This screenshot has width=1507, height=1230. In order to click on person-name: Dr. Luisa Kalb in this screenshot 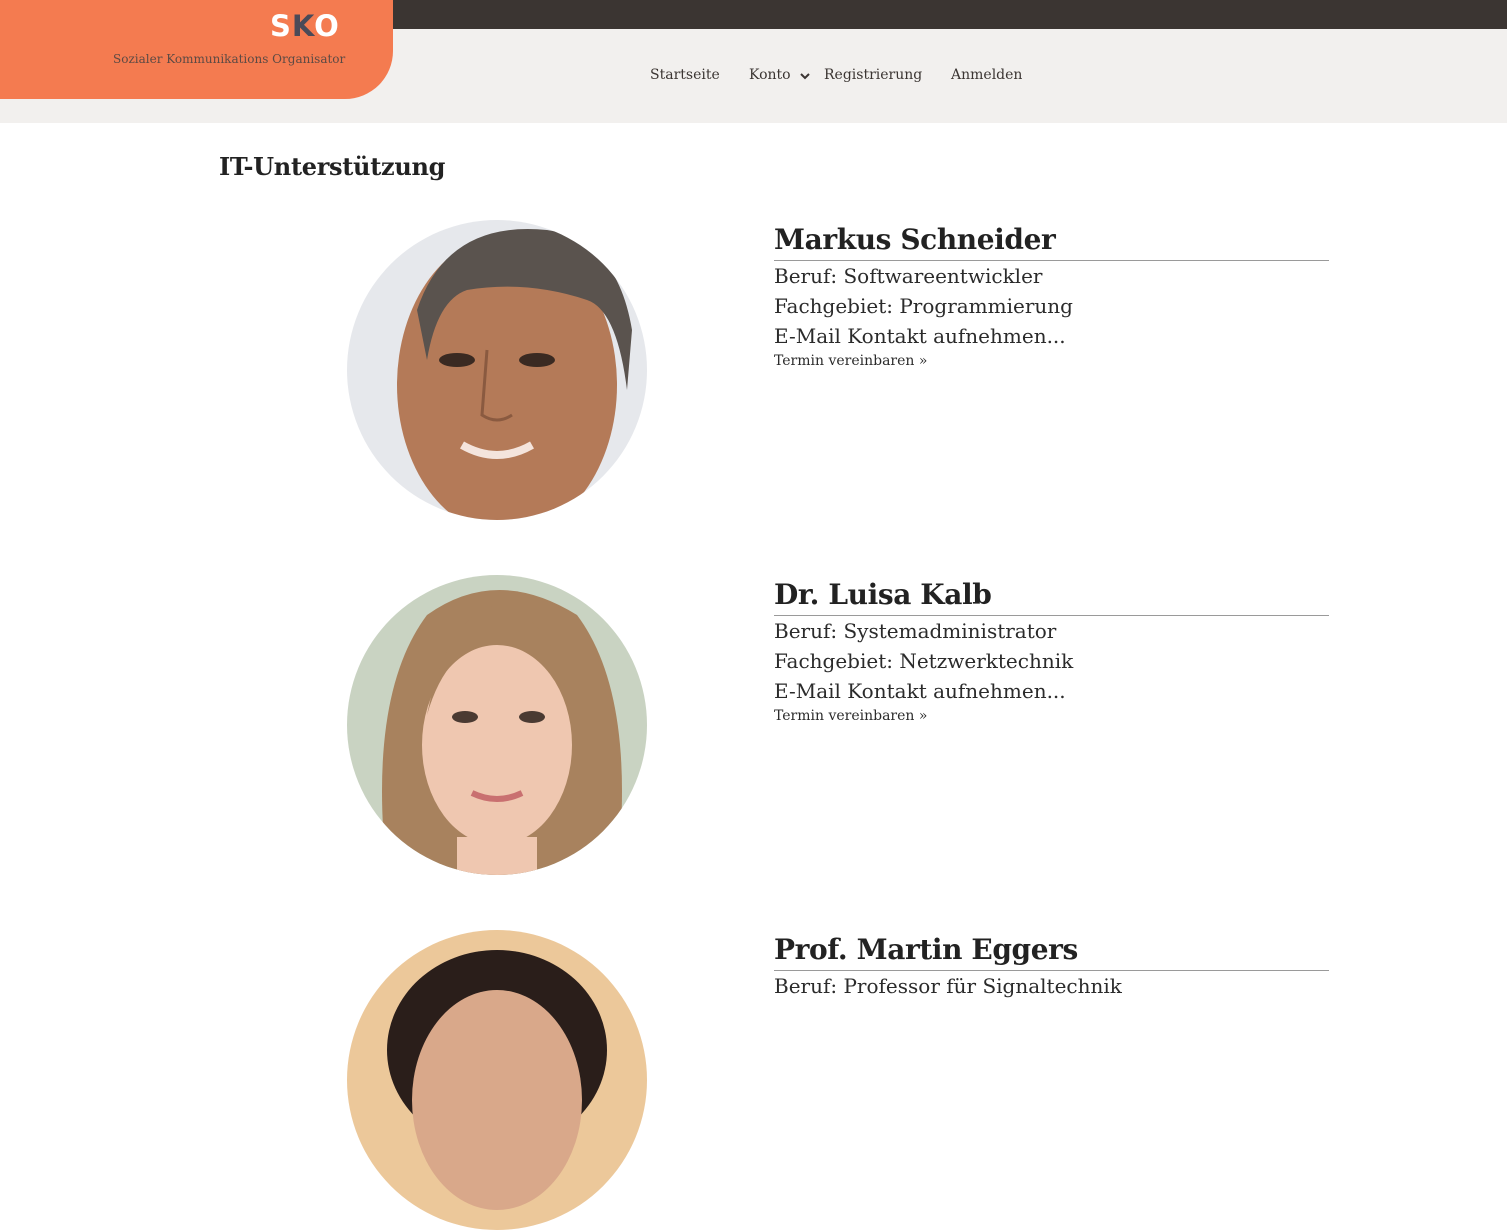, I will do `click(1051, 595)`.